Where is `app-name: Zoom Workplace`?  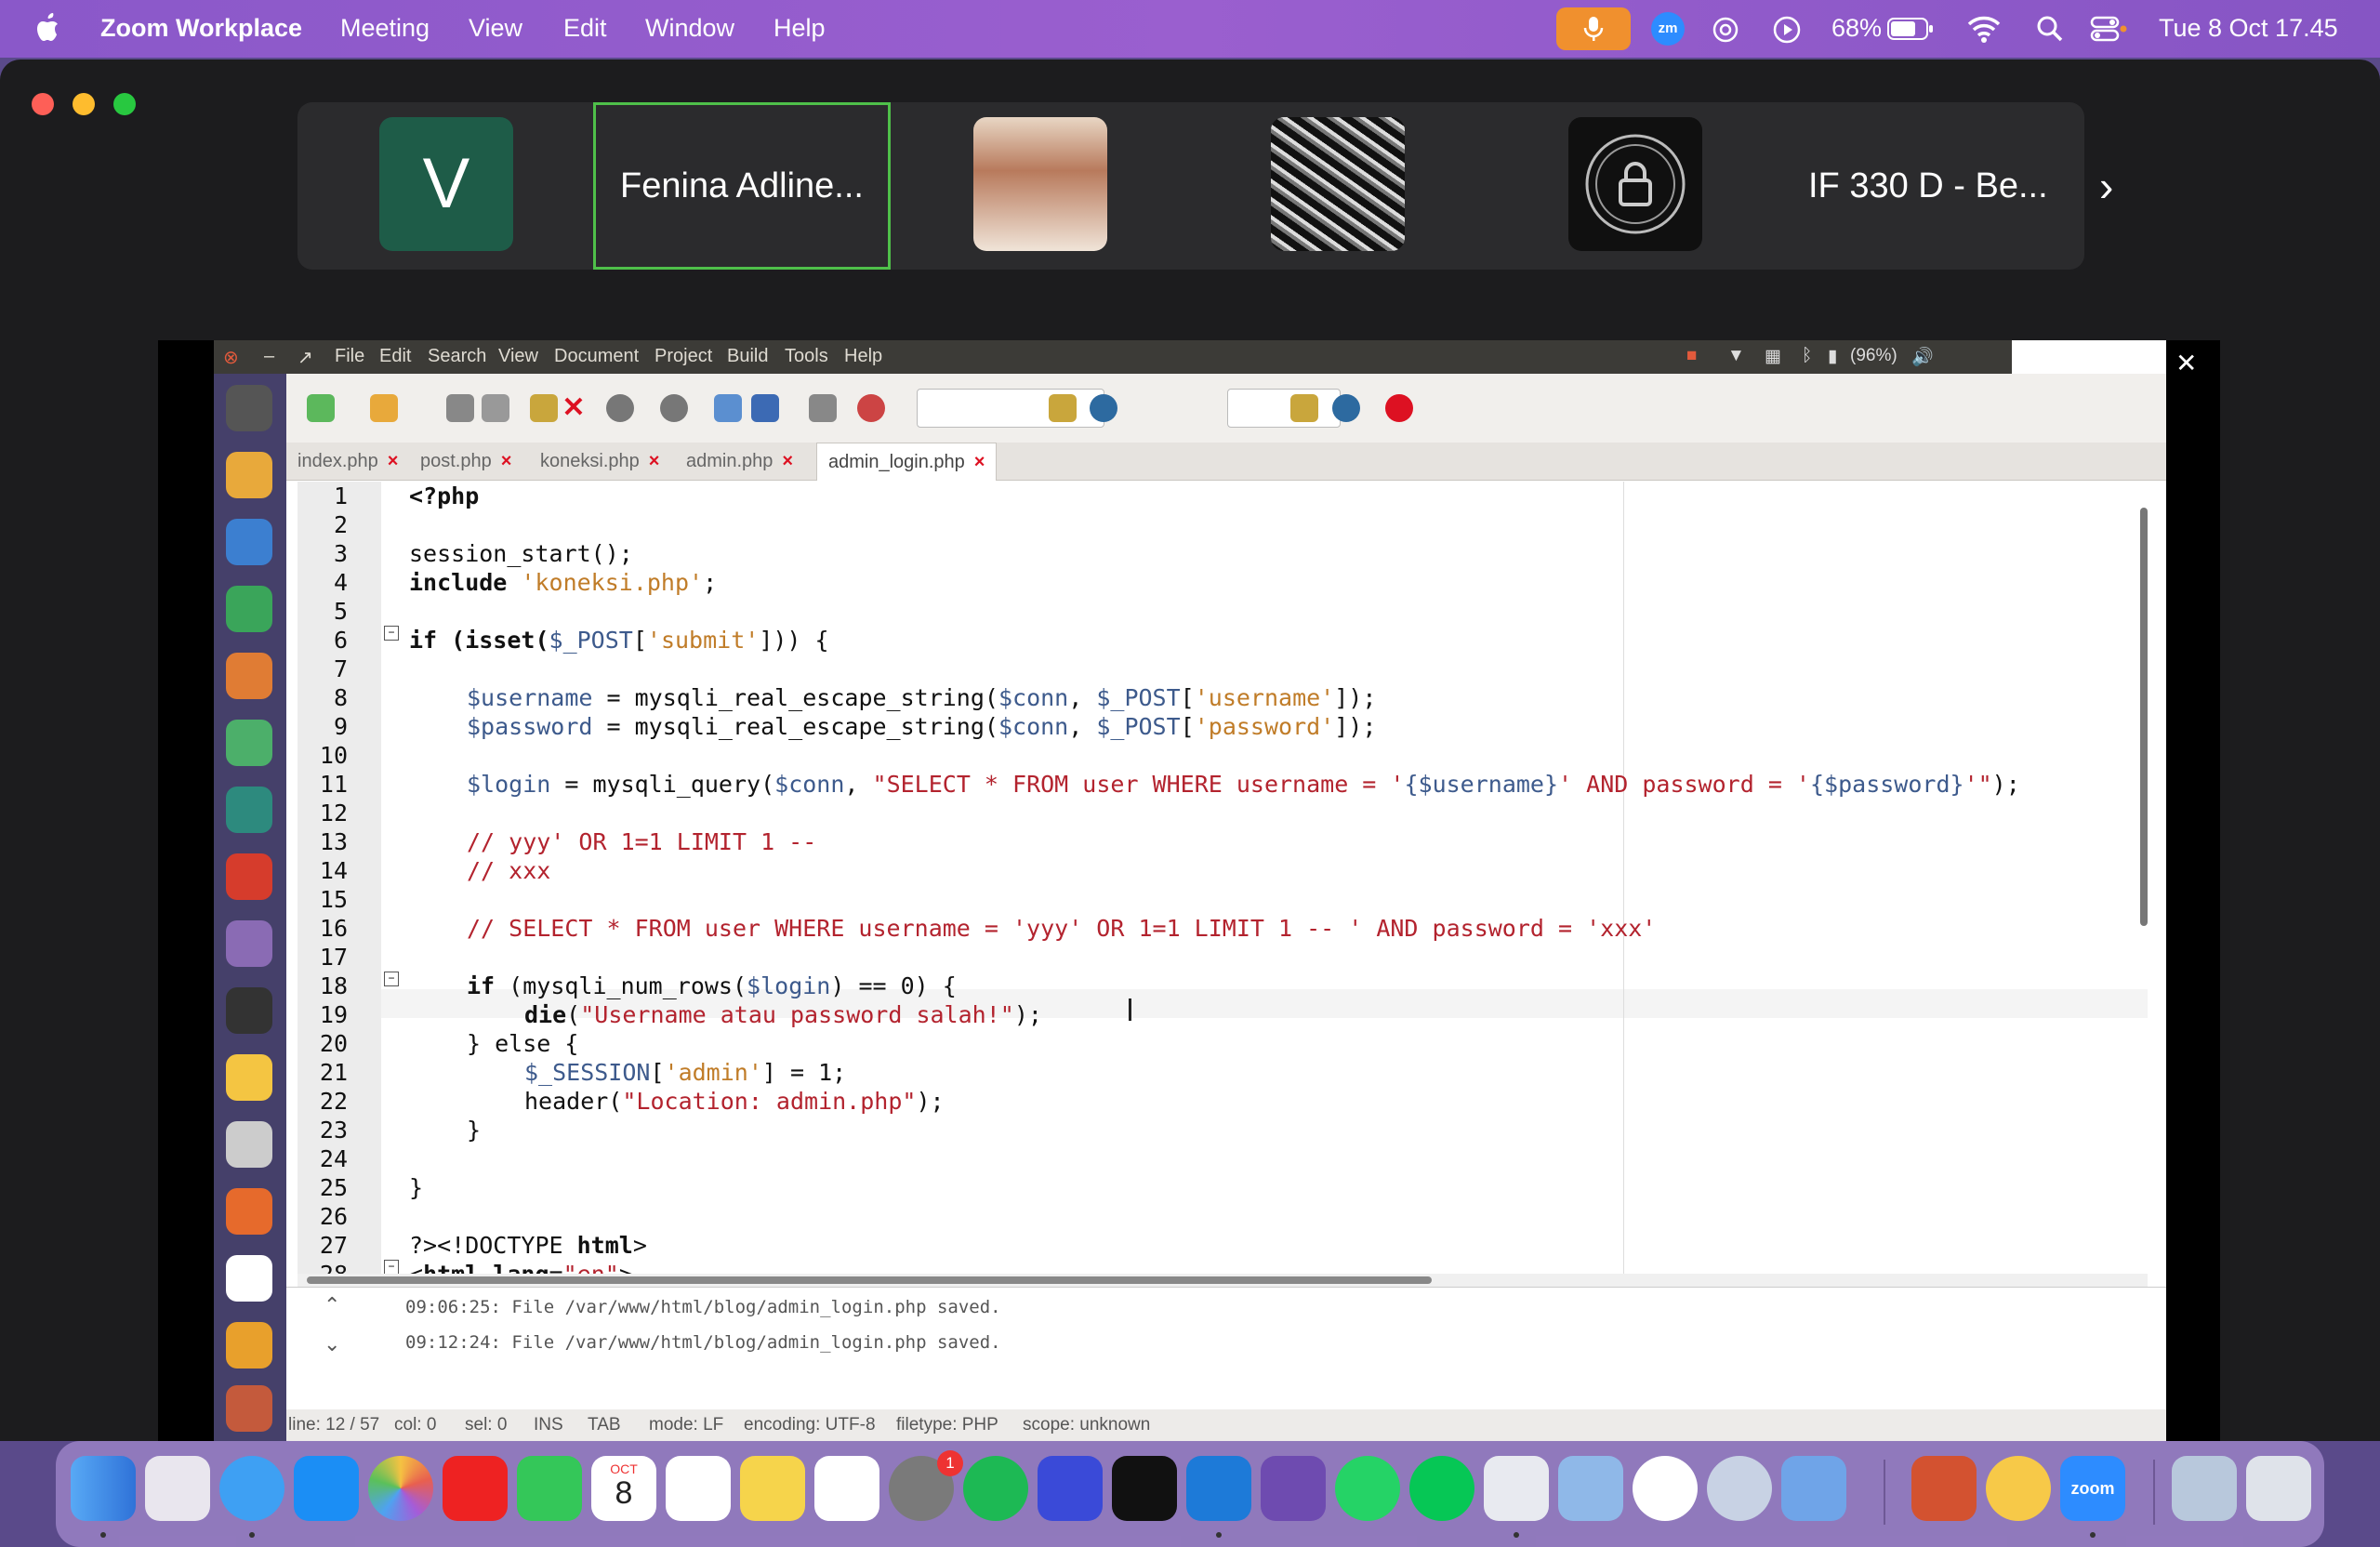
app-name: Zoom Workplace is located at coordinates (201, 28).